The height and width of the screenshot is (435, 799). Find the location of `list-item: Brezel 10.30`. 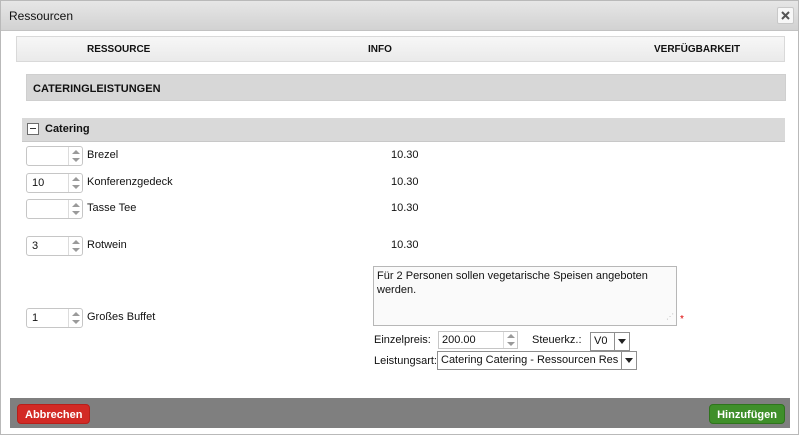

list-item: Brezel 10.30 is located at coordinates (406, 156).